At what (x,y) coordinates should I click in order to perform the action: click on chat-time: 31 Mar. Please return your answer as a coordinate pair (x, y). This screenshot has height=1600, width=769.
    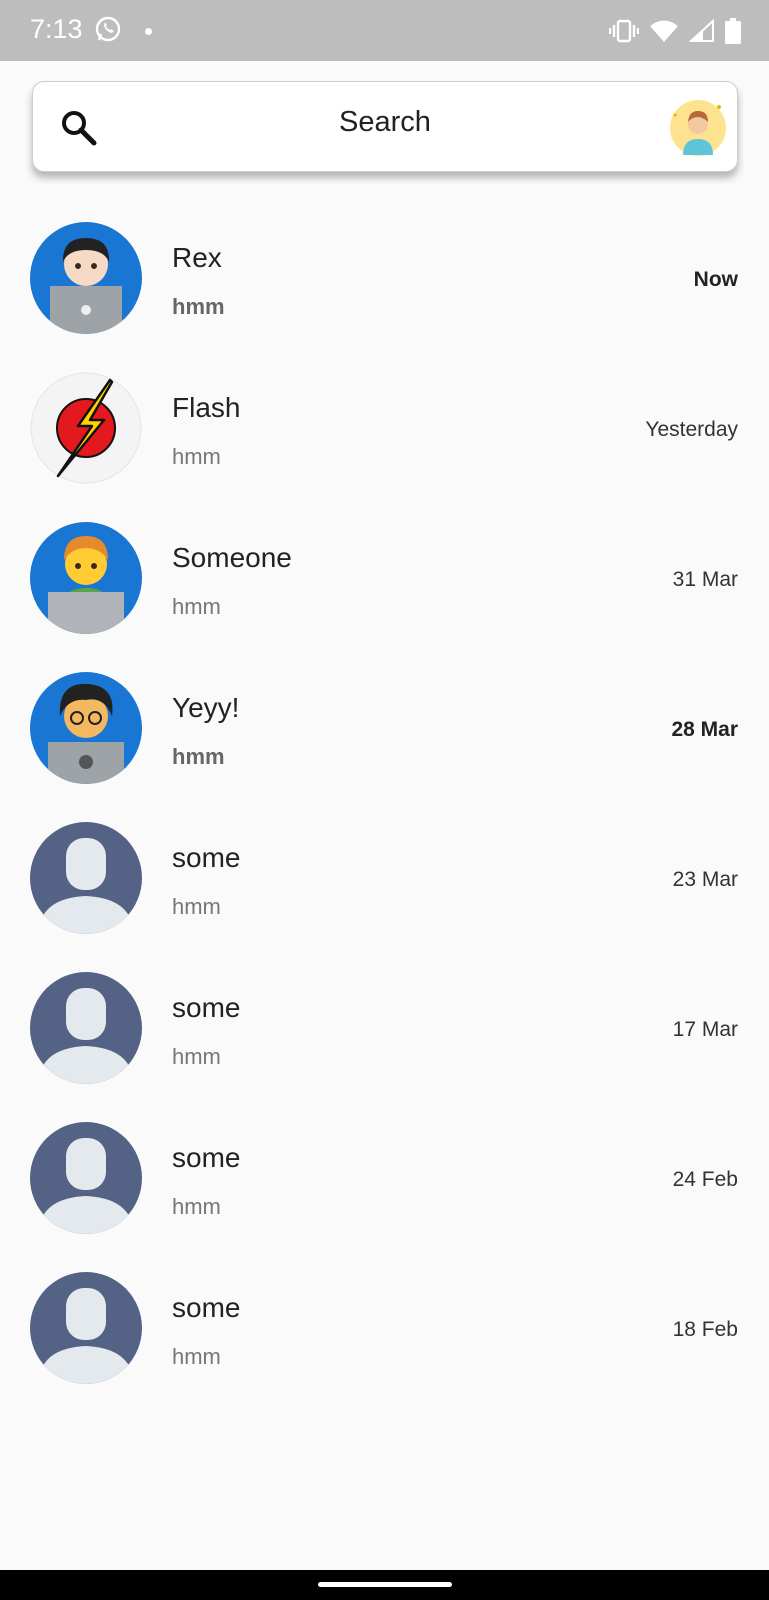
    Looking at the image, I should click on (705, 579).